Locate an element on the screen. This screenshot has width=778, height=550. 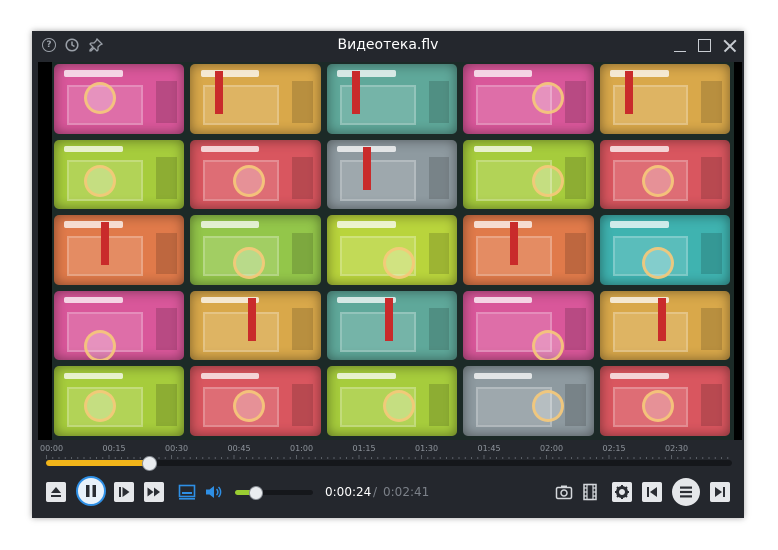
eject-icon is located at coordinates (56, 492).